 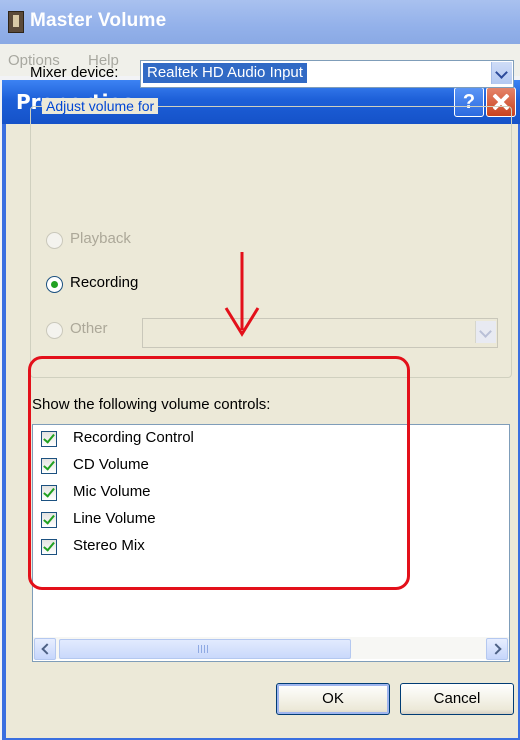 What do you see at coordinates (54, 330) in the screenshot?
I see `radio-other` at bounding box center [54, 330].